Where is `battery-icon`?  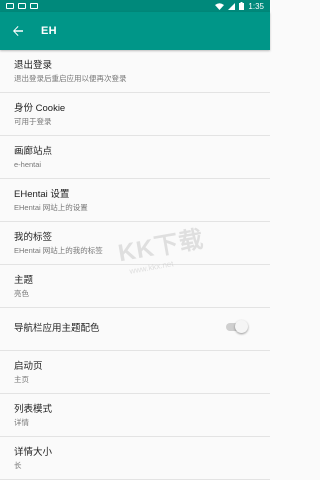 battery-icon is located at coordinates (242, 6).